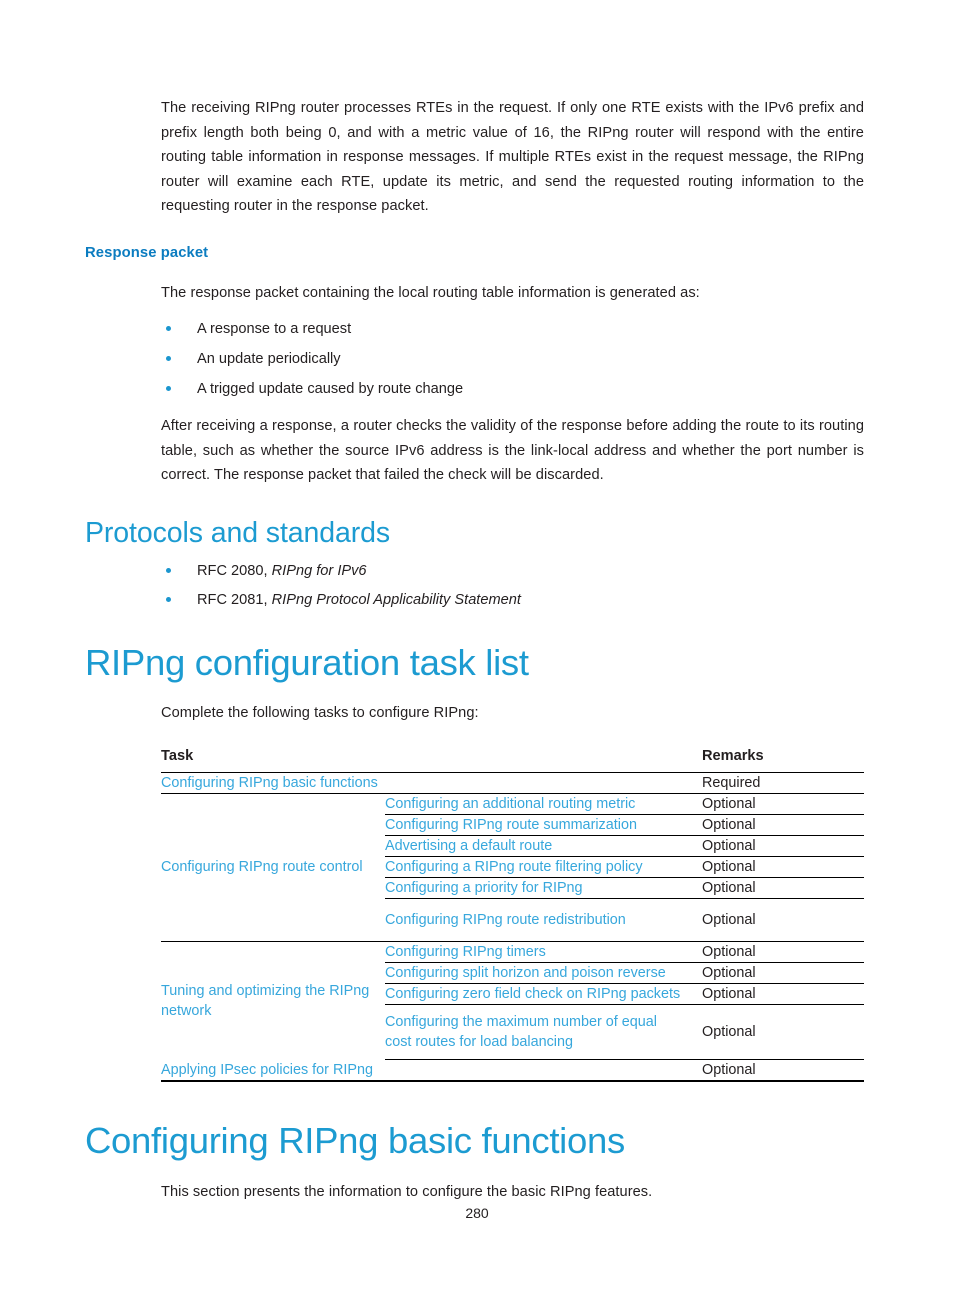 The image size is (954, 1296). I want to click on list-item: A response to a request, so click(512, 329).